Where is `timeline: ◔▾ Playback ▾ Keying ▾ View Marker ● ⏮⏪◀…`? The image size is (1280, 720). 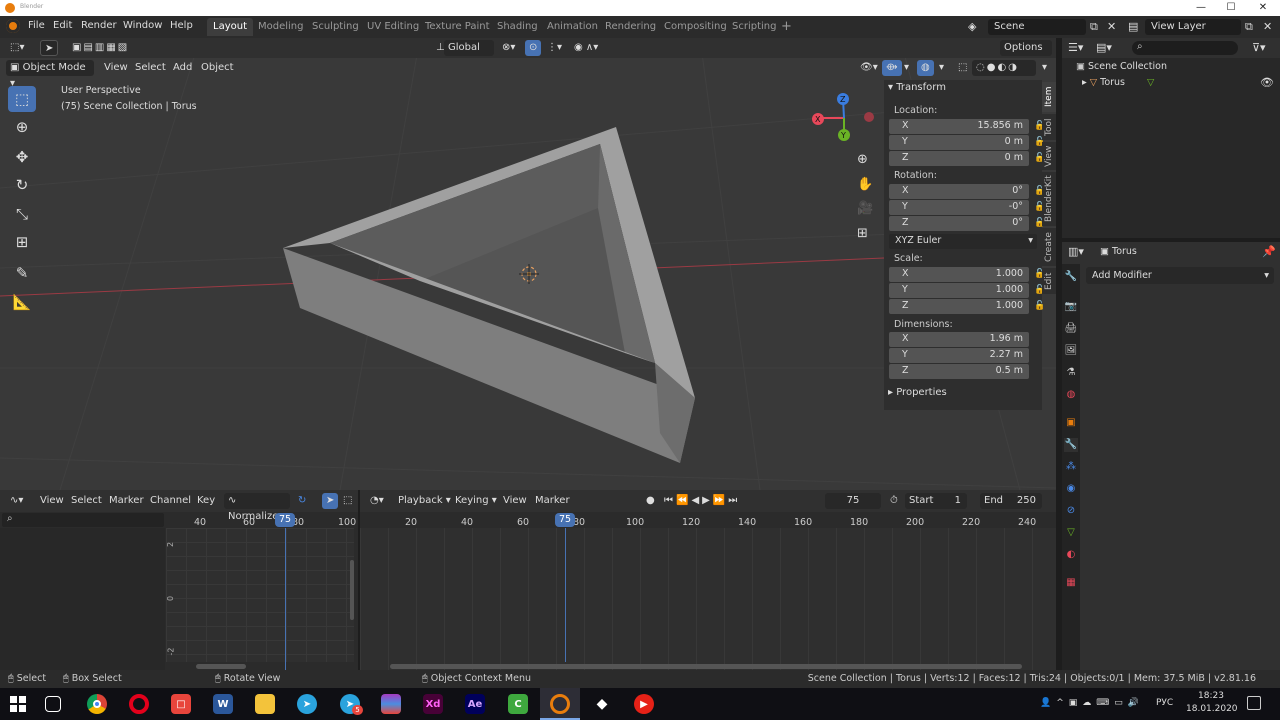
timeline: ◔▾ Playback ▾ Keying ▾ View Marker ● ⏮⏪◀… is located at coordinates (708, 580).